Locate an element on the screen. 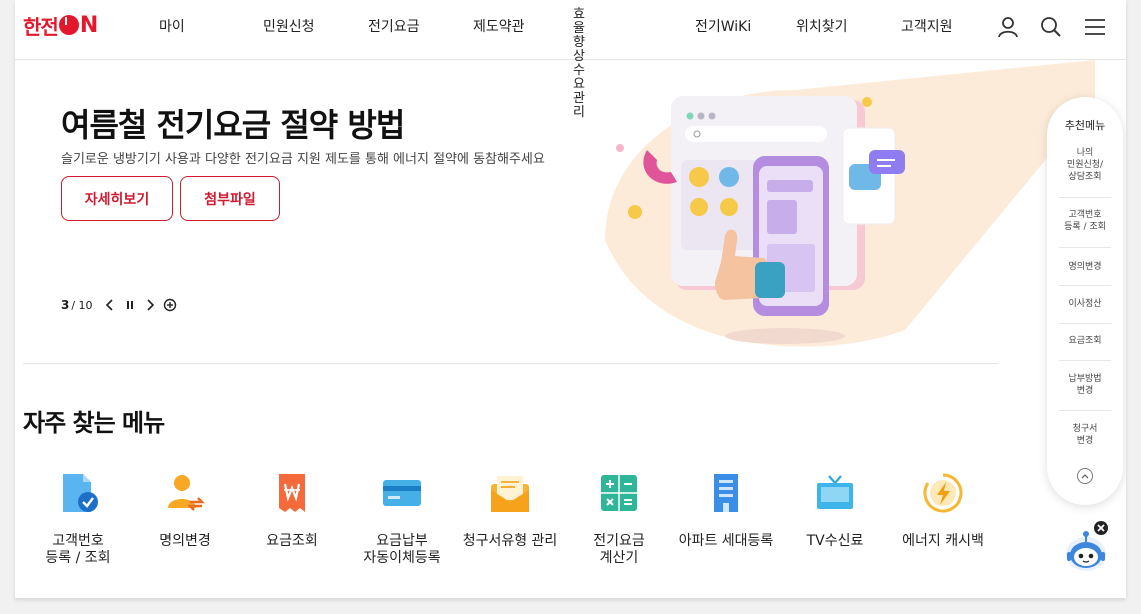 Image resolution: width=1141 pixels, height=614 pixels. energy-cashback-icon is located at coordinates (943, 493).